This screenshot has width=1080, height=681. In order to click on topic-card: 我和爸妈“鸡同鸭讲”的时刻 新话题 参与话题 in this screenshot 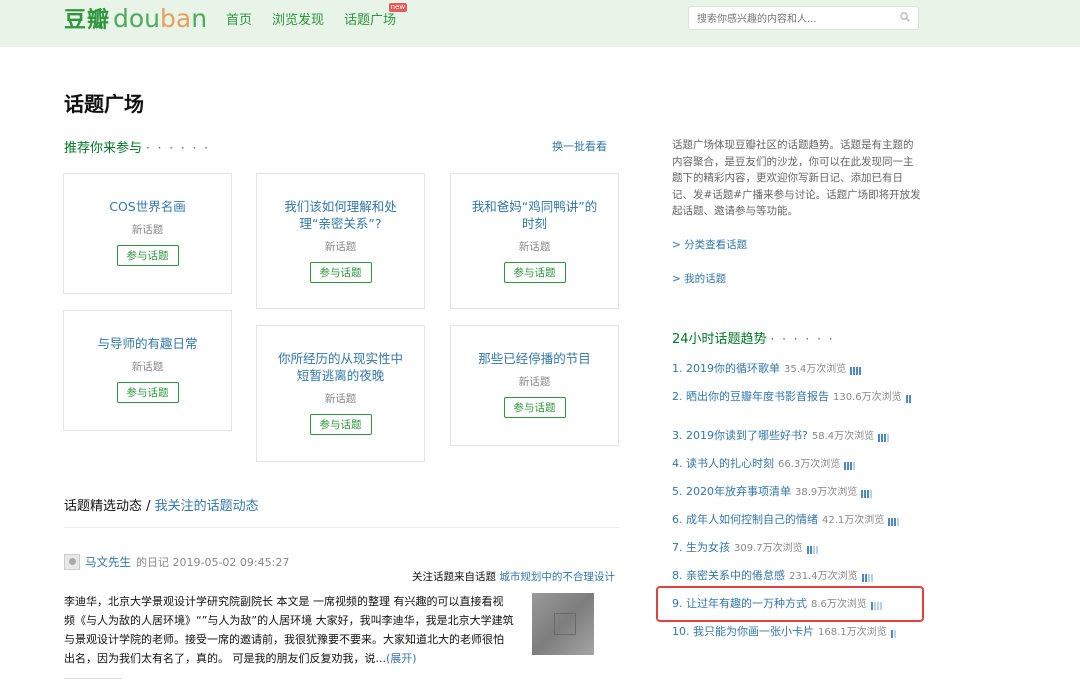, I will do `click(534, 241)`.